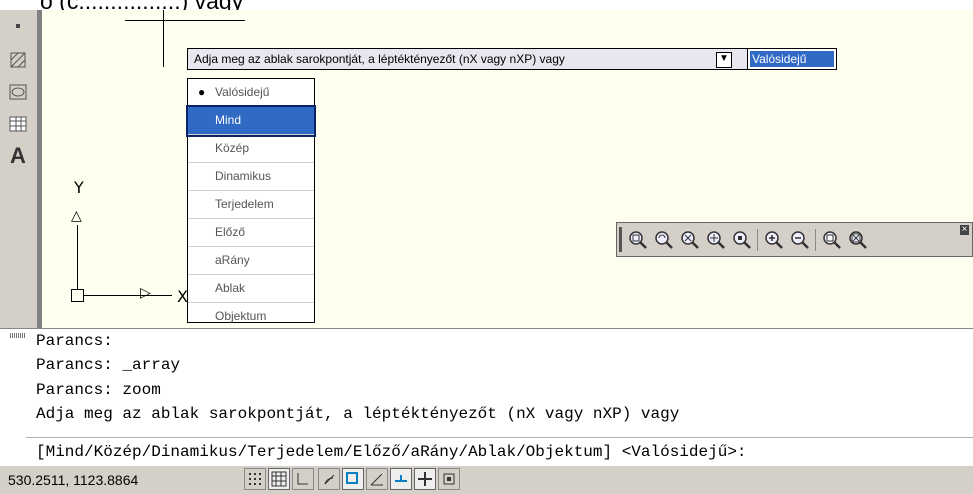  I want to click on close-icon: ×, so click(964, 230).